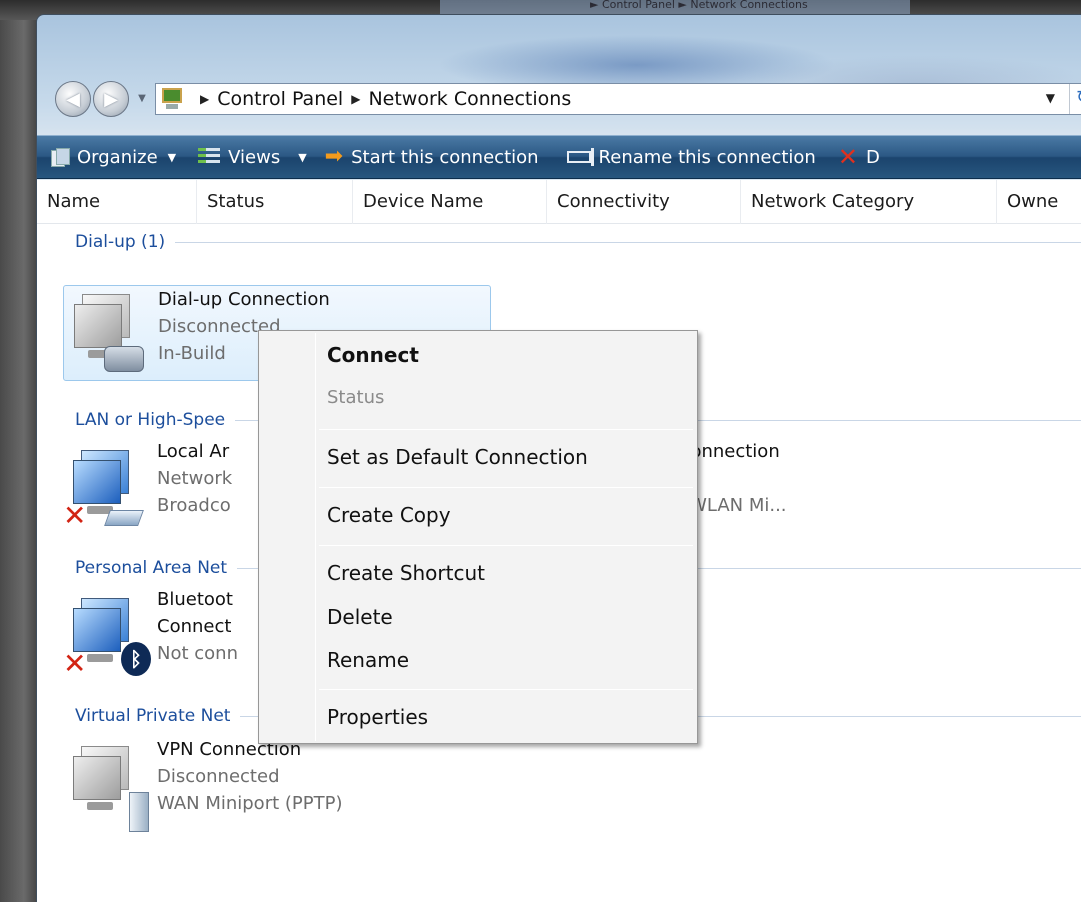 The width and height of the screenshot is (1081, 902). I want to click on group-label: Personal Area Net, so click(151, 568).